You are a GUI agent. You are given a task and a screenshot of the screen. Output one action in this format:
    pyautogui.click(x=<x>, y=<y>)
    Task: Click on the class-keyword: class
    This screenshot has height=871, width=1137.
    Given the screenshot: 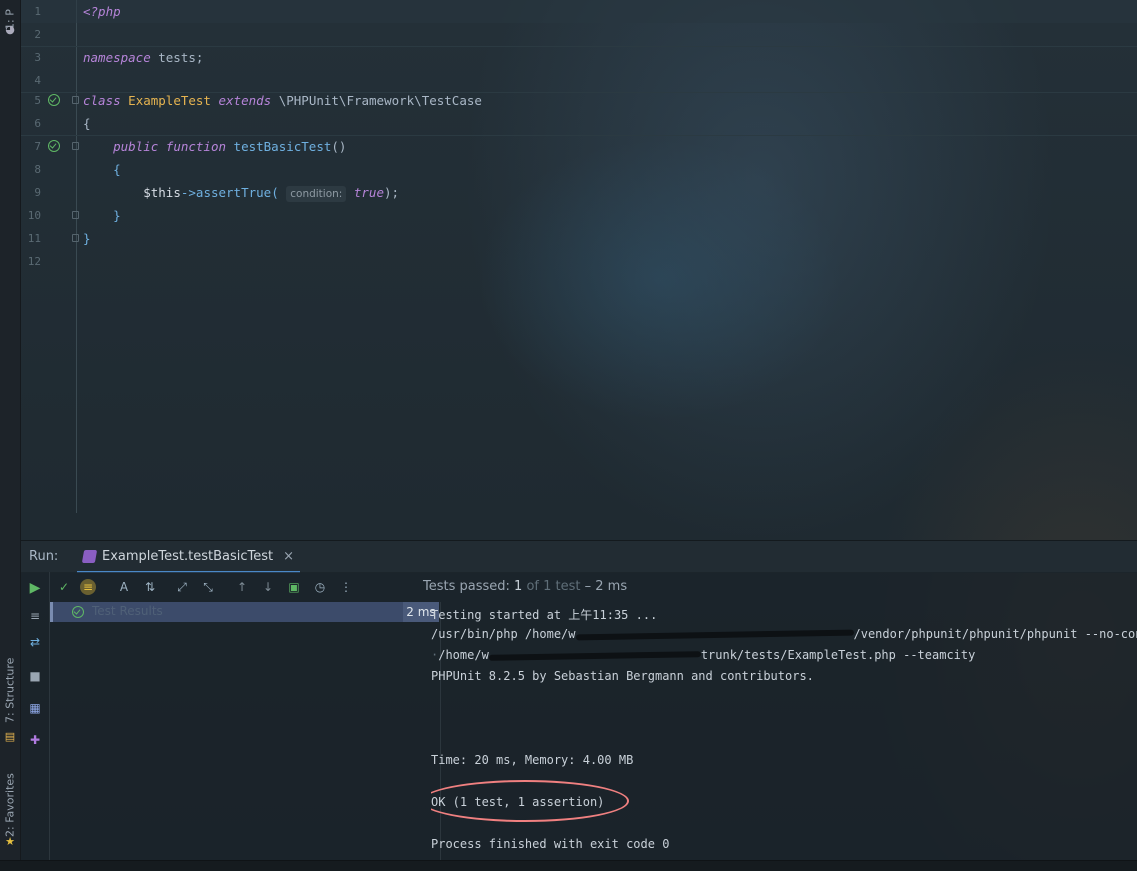 What is the action you would take?
    pyautogui.click(x=102, y=100)
    